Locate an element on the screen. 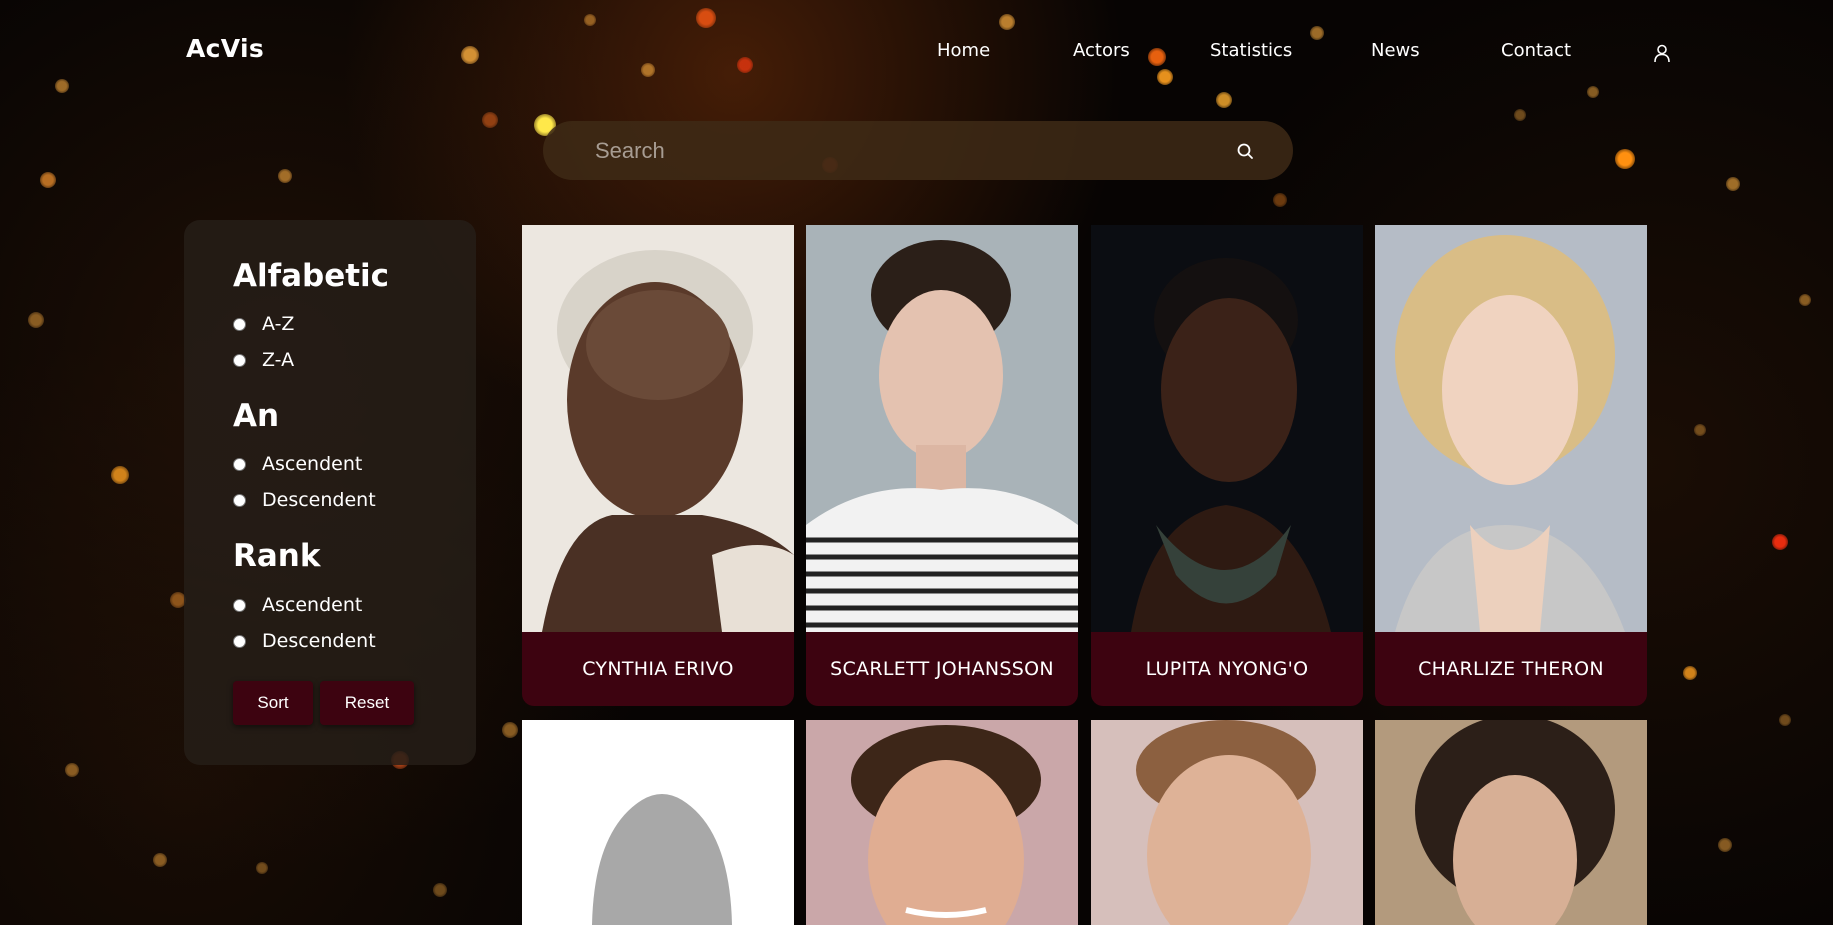 This screenshot has height=925, width=1833. actor-name-bar: CHARLIZE THERON is located at coordinates (1511, 669).